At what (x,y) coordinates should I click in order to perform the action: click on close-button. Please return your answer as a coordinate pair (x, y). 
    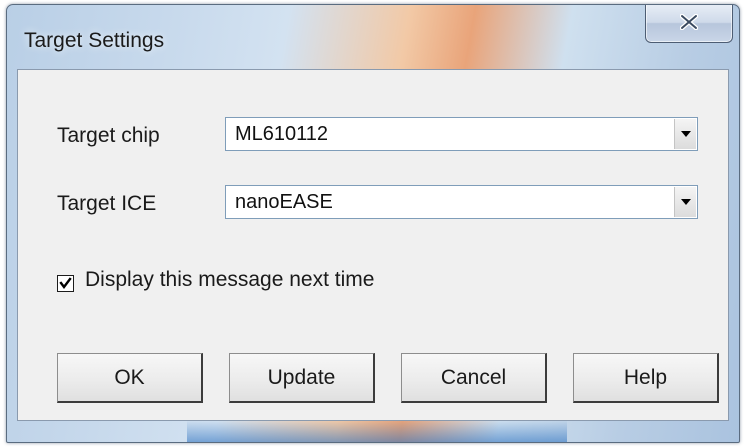
    Looking at the image, I should click on (689, 24).